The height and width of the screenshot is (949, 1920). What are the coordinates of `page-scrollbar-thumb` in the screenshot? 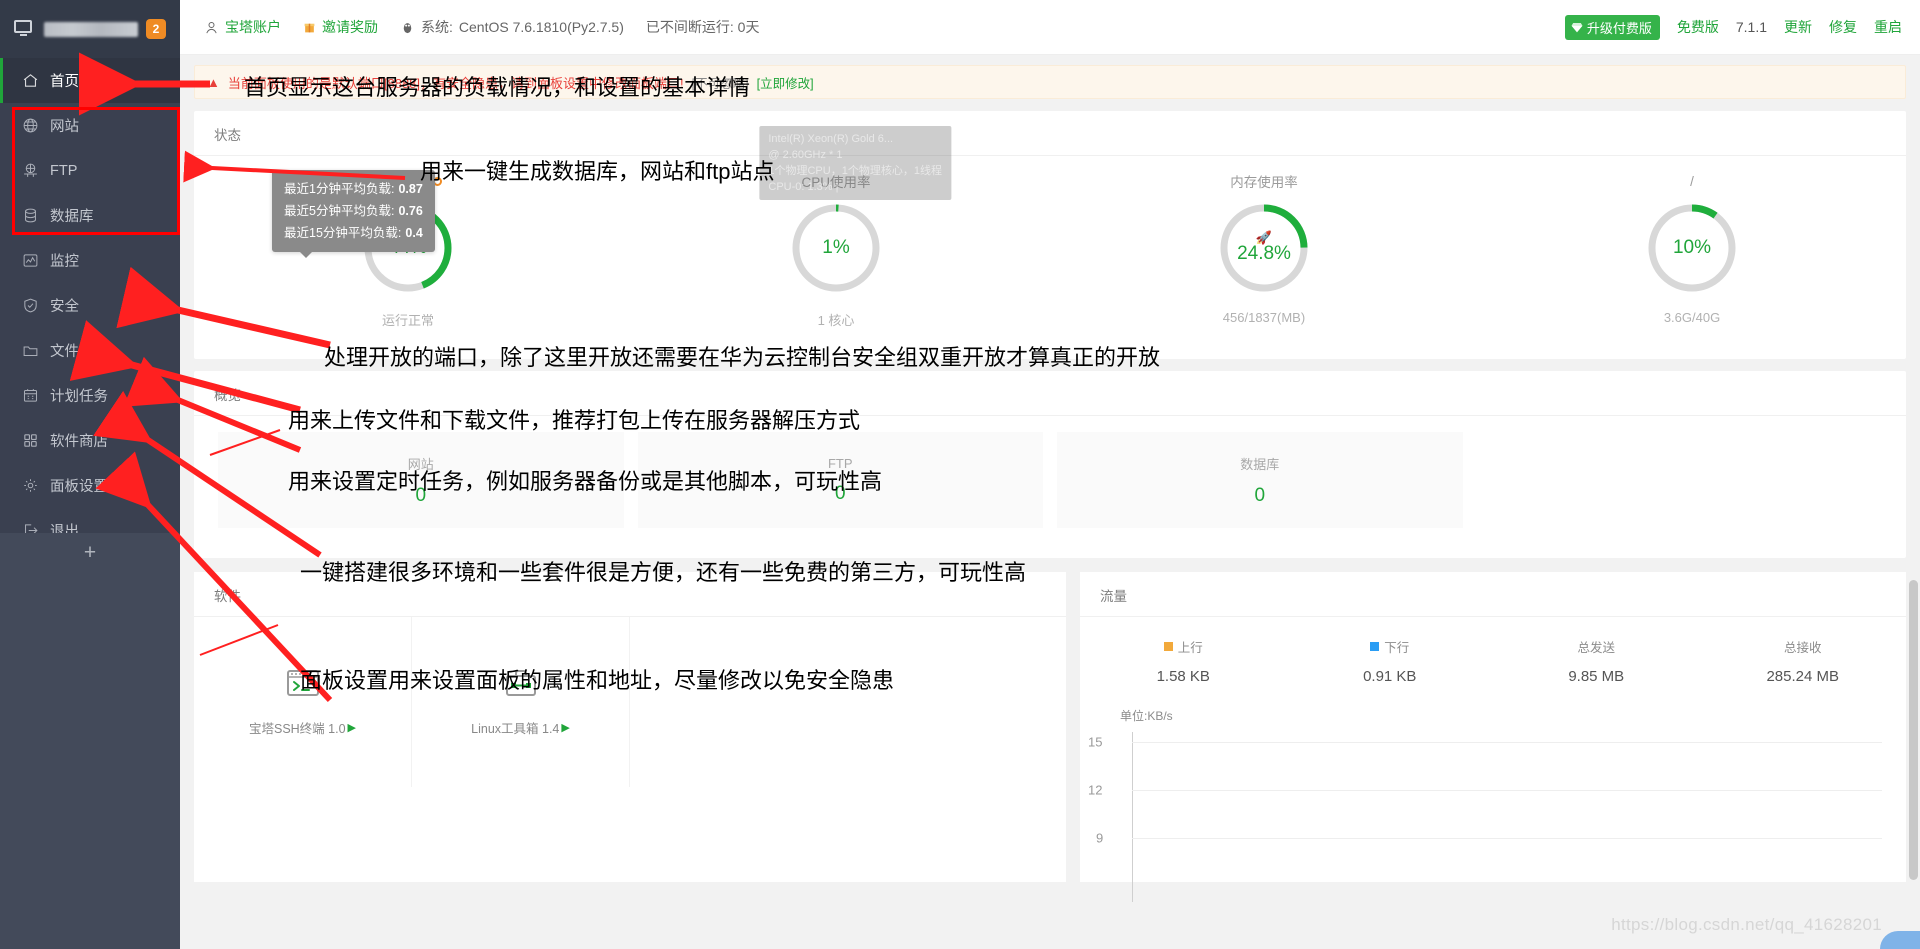 It's located at (1913, 730).